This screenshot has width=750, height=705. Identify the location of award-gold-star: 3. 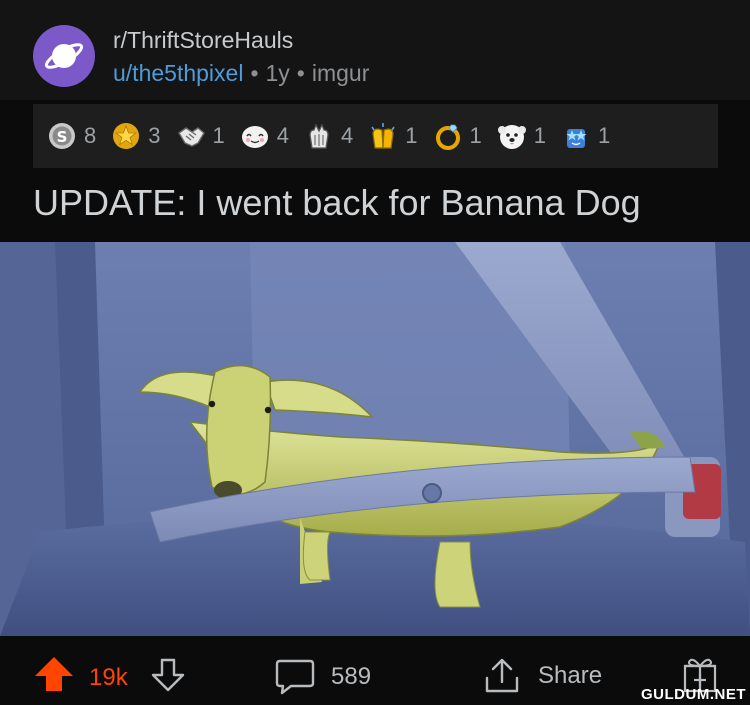
(136, 136).